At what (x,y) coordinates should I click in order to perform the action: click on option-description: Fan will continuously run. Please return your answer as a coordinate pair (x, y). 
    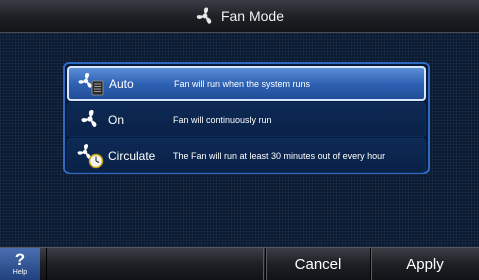
    Looking at the image, I should click on (222, 119).